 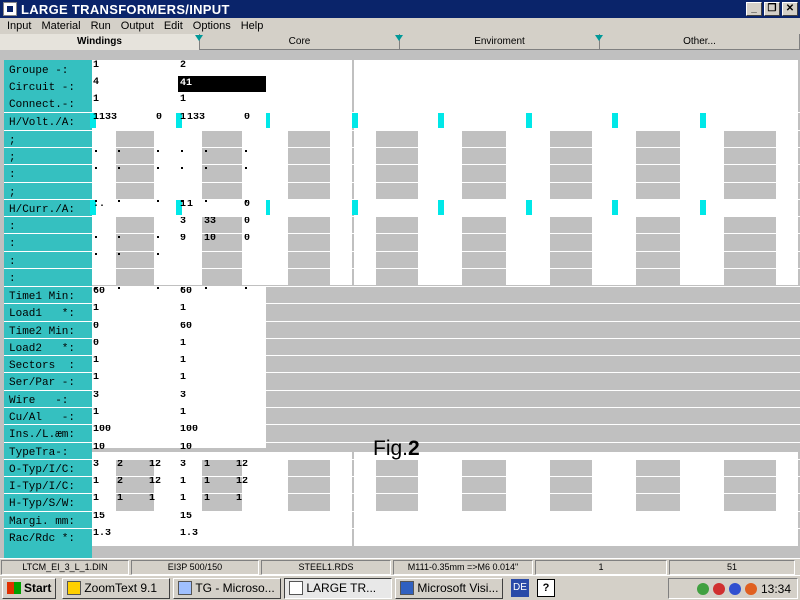 I want to click on circuit-selected-cell: 41, so click(x=222, y=84).